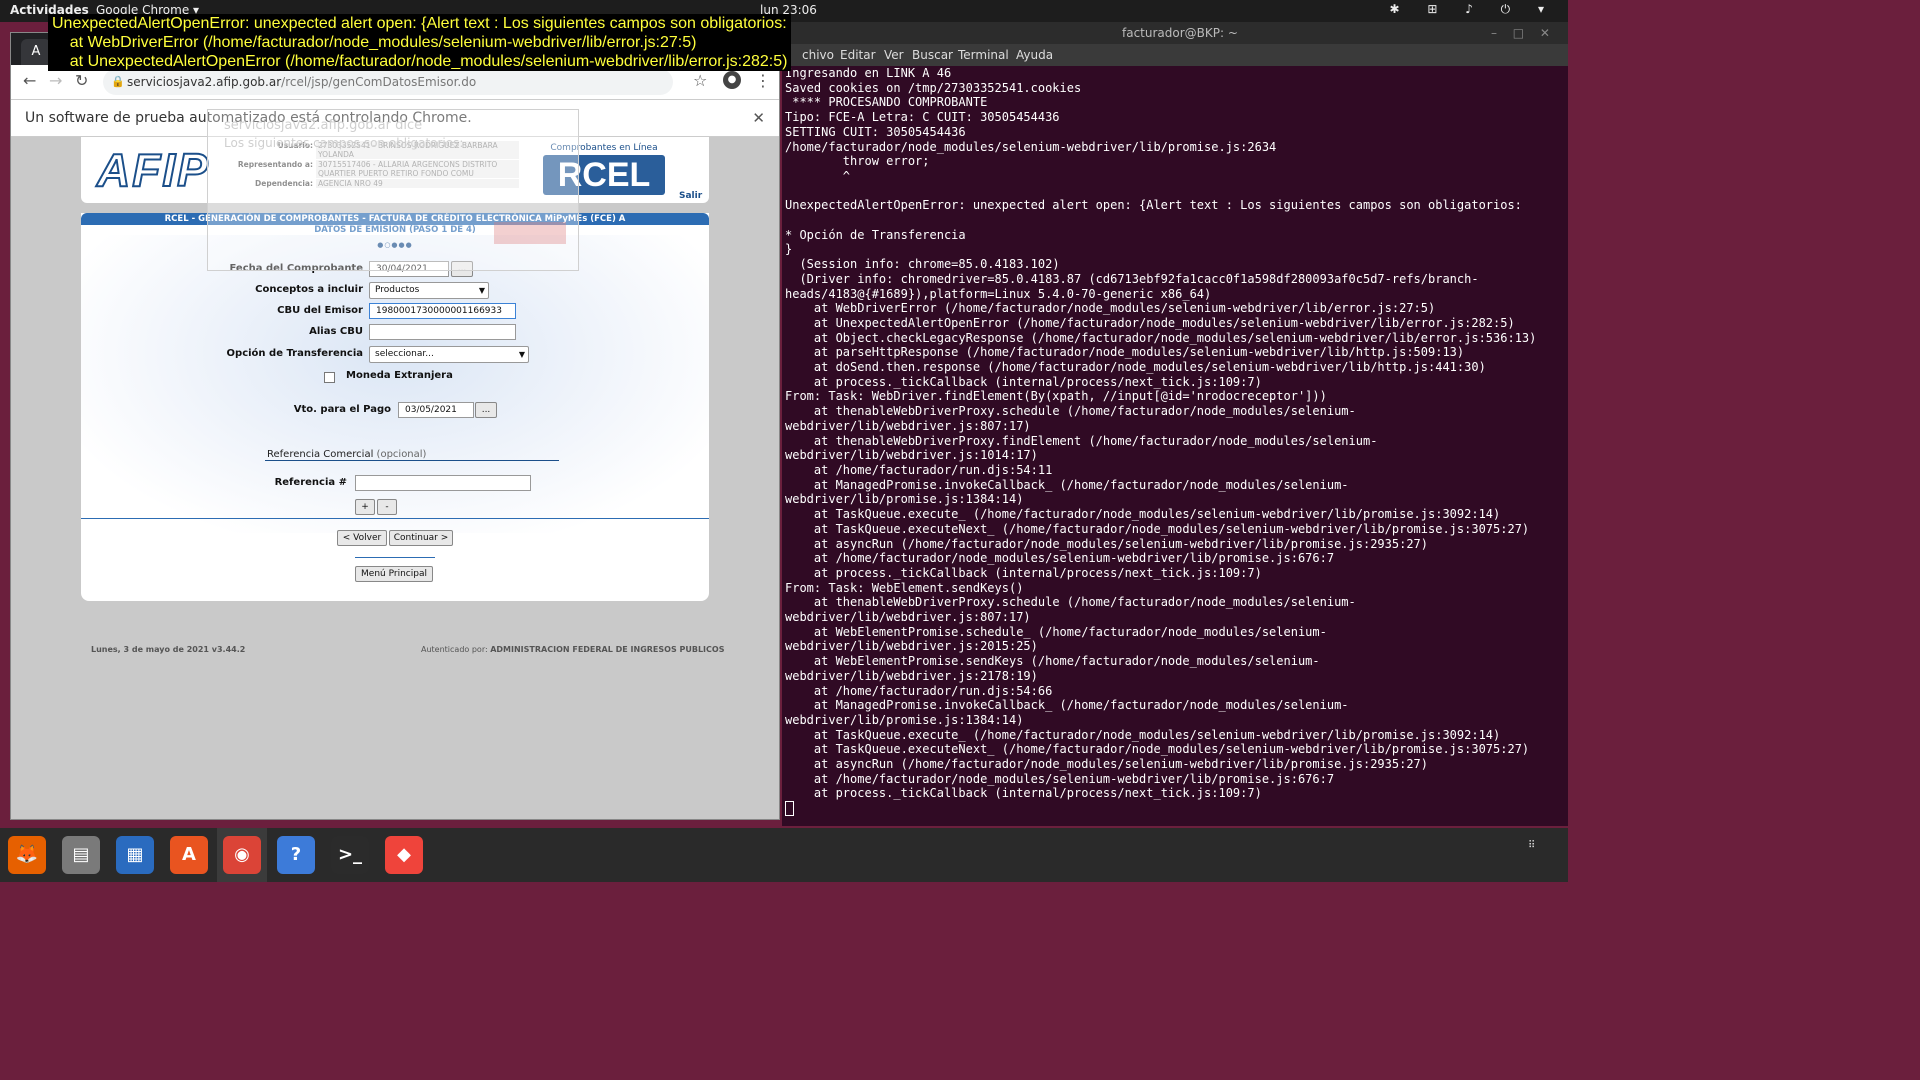 The image size is (1920, 1080). I want to click on alias-input, so click(442, 332).